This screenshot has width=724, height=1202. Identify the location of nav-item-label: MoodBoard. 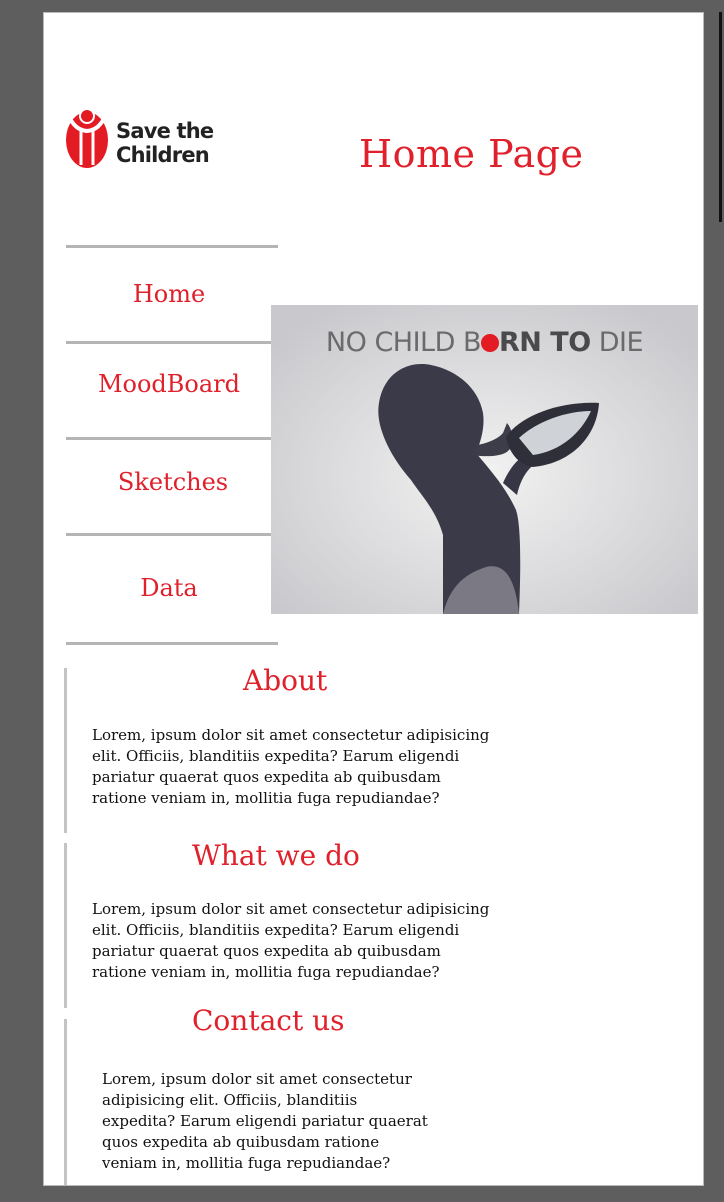
(169, 384).